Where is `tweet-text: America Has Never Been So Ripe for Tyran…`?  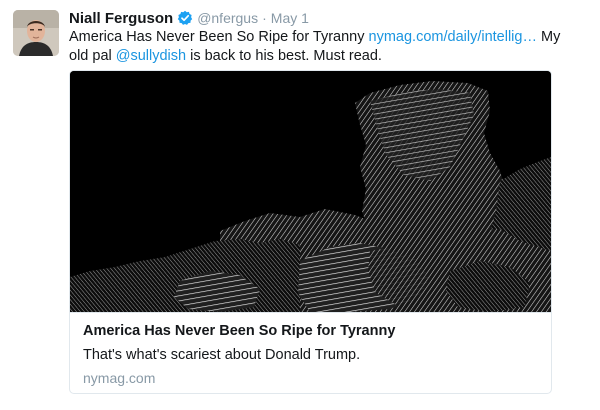 tweet-text: America Has Never Been So Ripe for Tyran… is located at coordinates (319, 47).